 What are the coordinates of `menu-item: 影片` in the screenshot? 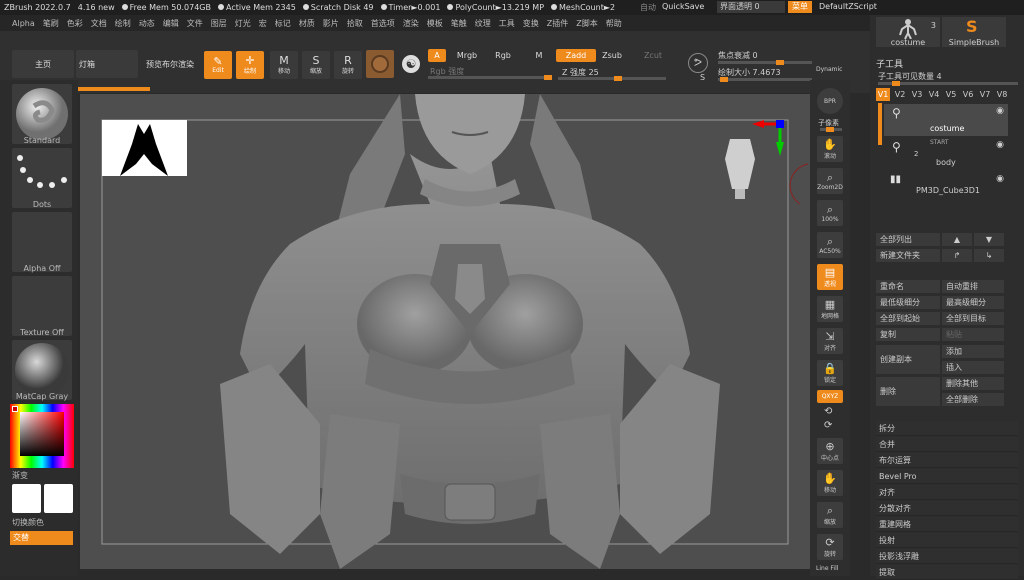 It's located at (331, 23).